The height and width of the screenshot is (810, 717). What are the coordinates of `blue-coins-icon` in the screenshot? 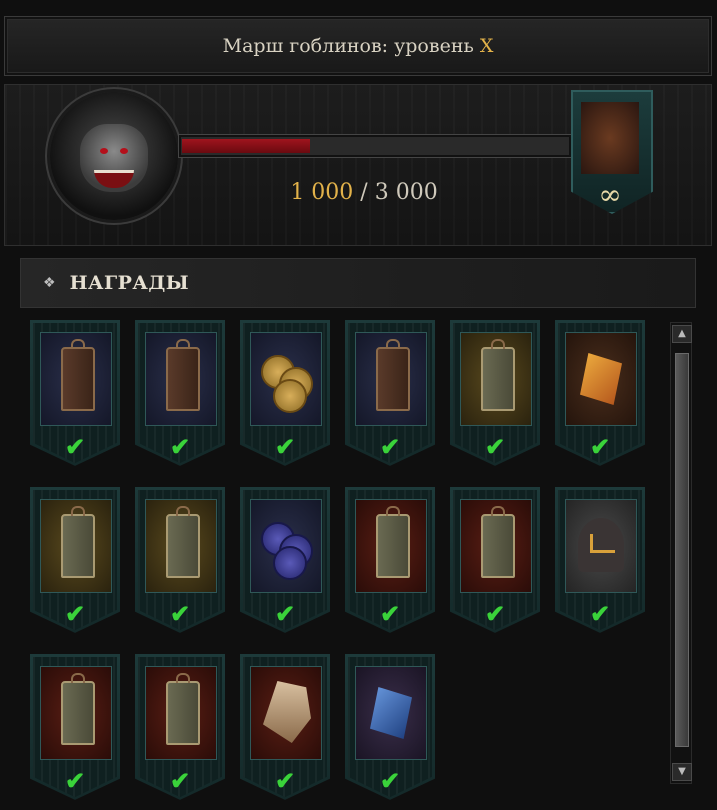 It's located at (286, 546).